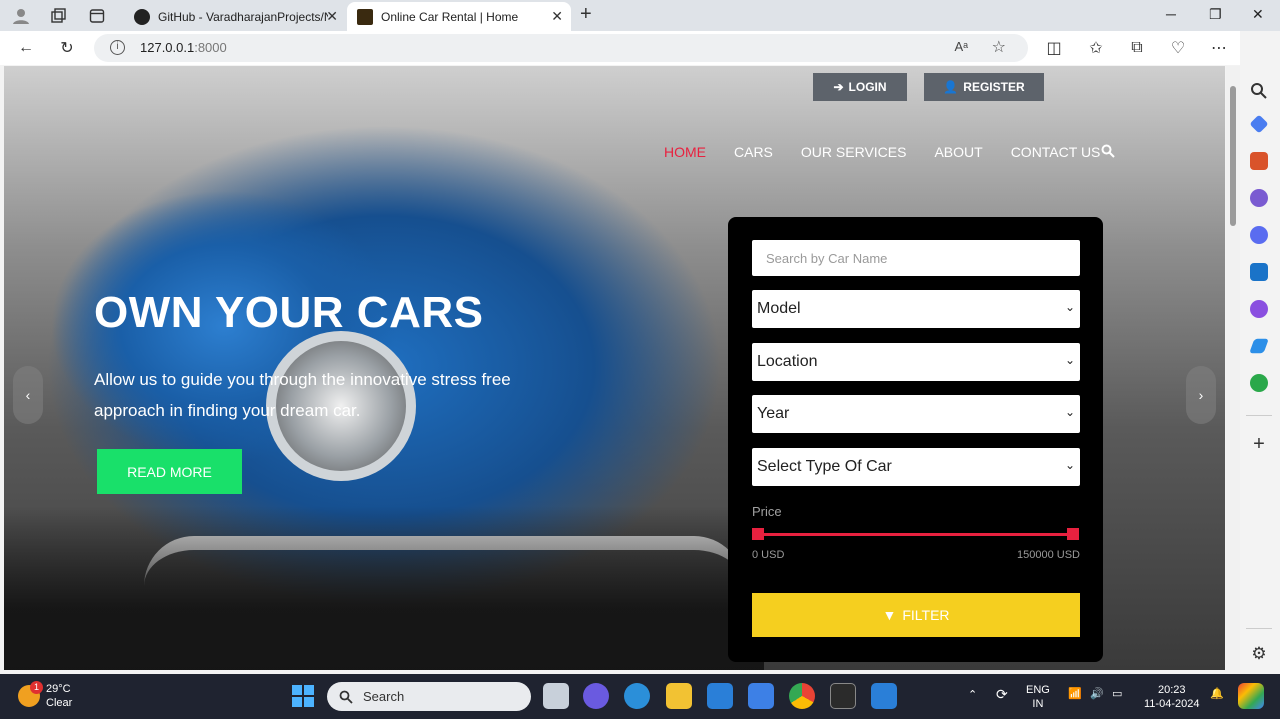  I want to click on collections-icon, so click(58, 16).